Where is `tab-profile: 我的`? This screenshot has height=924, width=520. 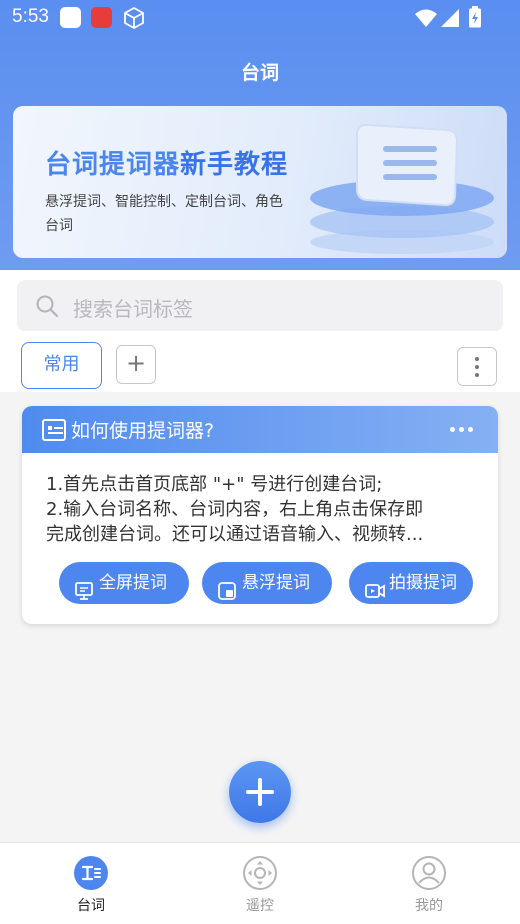
tab-profile: 我的 is located at coordinates (429, 883).